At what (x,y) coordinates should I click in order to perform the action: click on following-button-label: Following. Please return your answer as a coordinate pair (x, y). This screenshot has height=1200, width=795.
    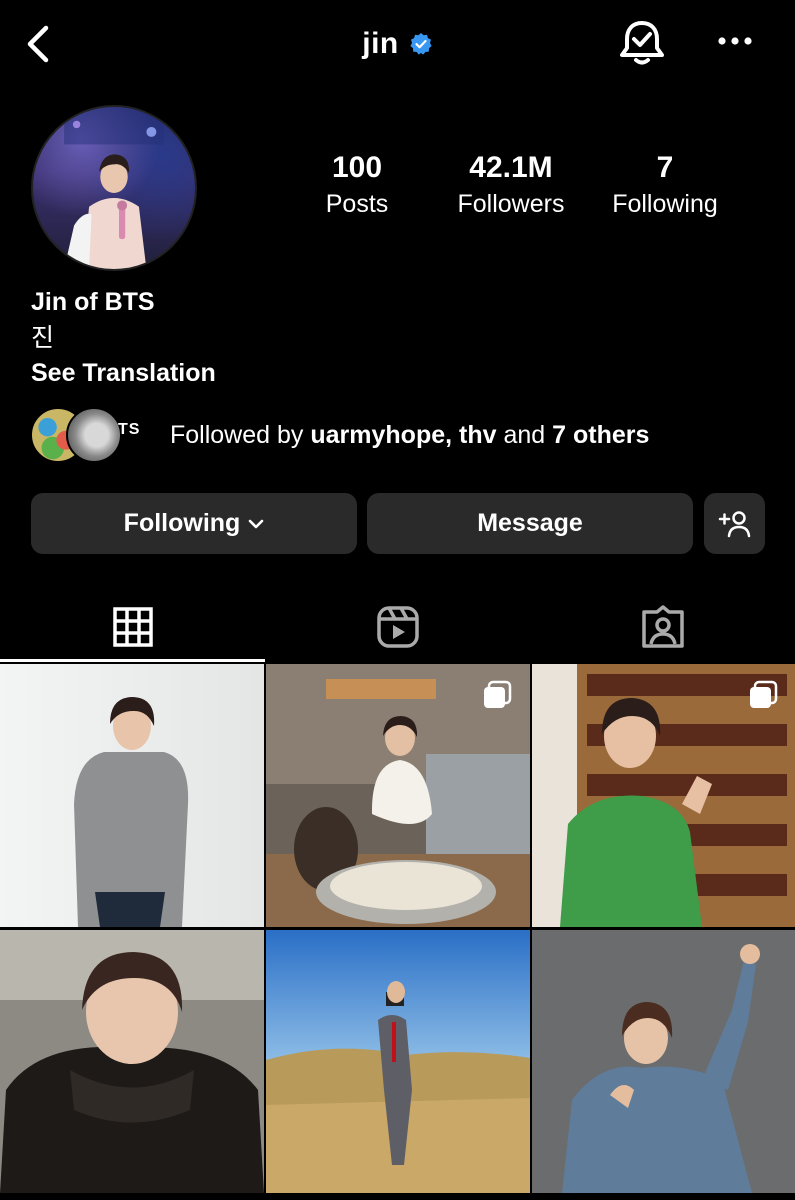
    Looking at the image, I should click on (182, 523).